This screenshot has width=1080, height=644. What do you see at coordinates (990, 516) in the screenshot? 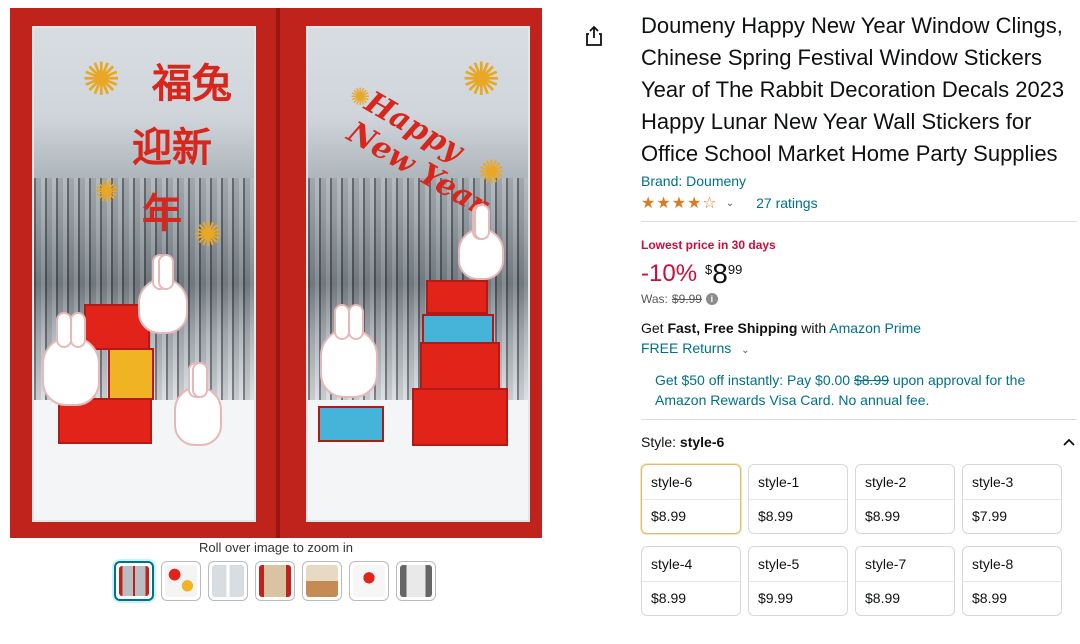
I see `style-option-price: $7.99` at bounding box center [990, 516].